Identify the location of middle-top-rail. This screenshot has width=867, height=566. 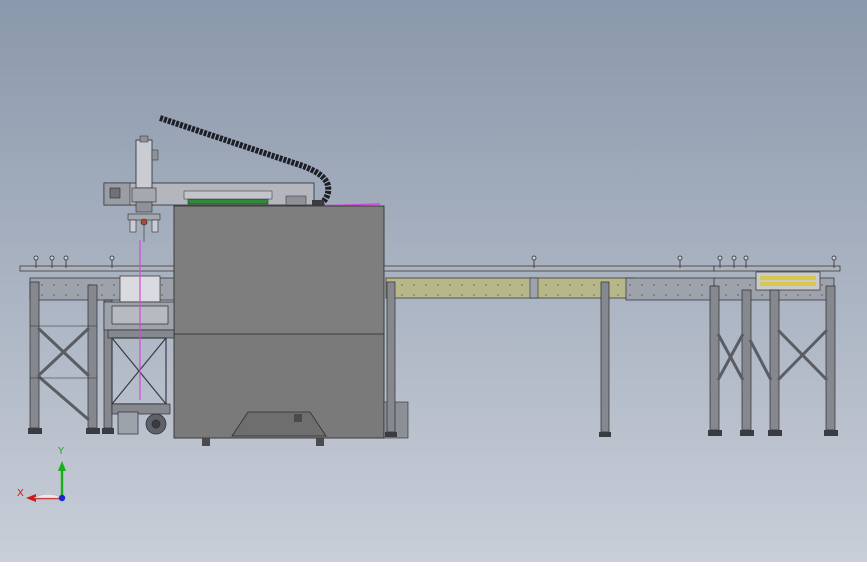
(549, 268).